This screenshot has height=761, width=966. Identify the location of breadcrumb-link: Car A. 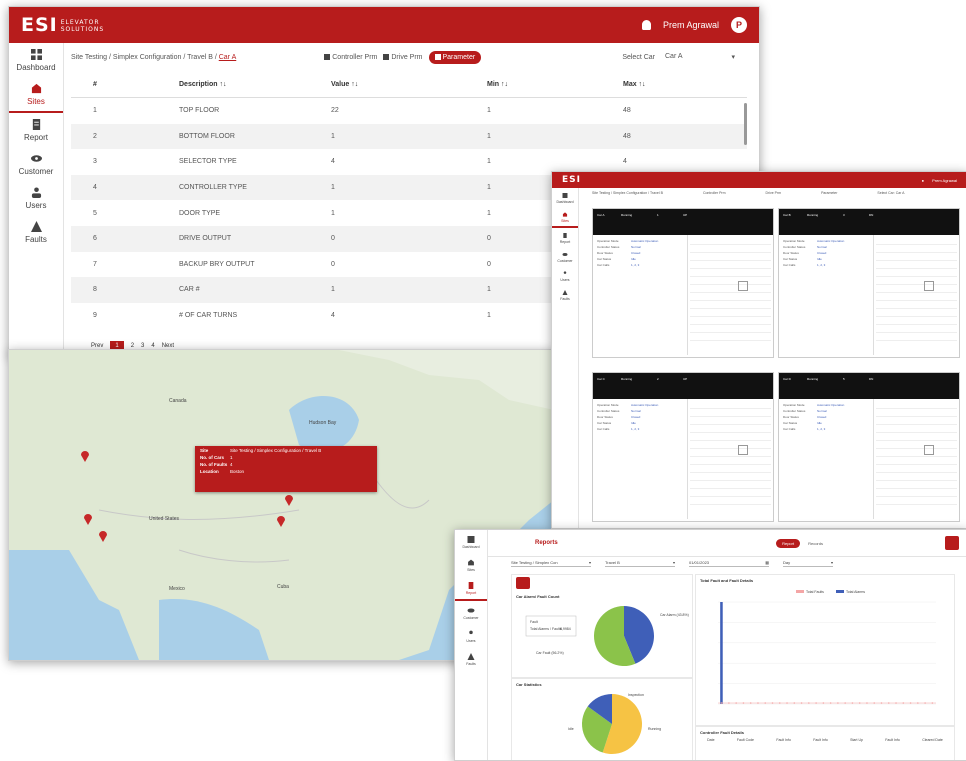
(228, 57).